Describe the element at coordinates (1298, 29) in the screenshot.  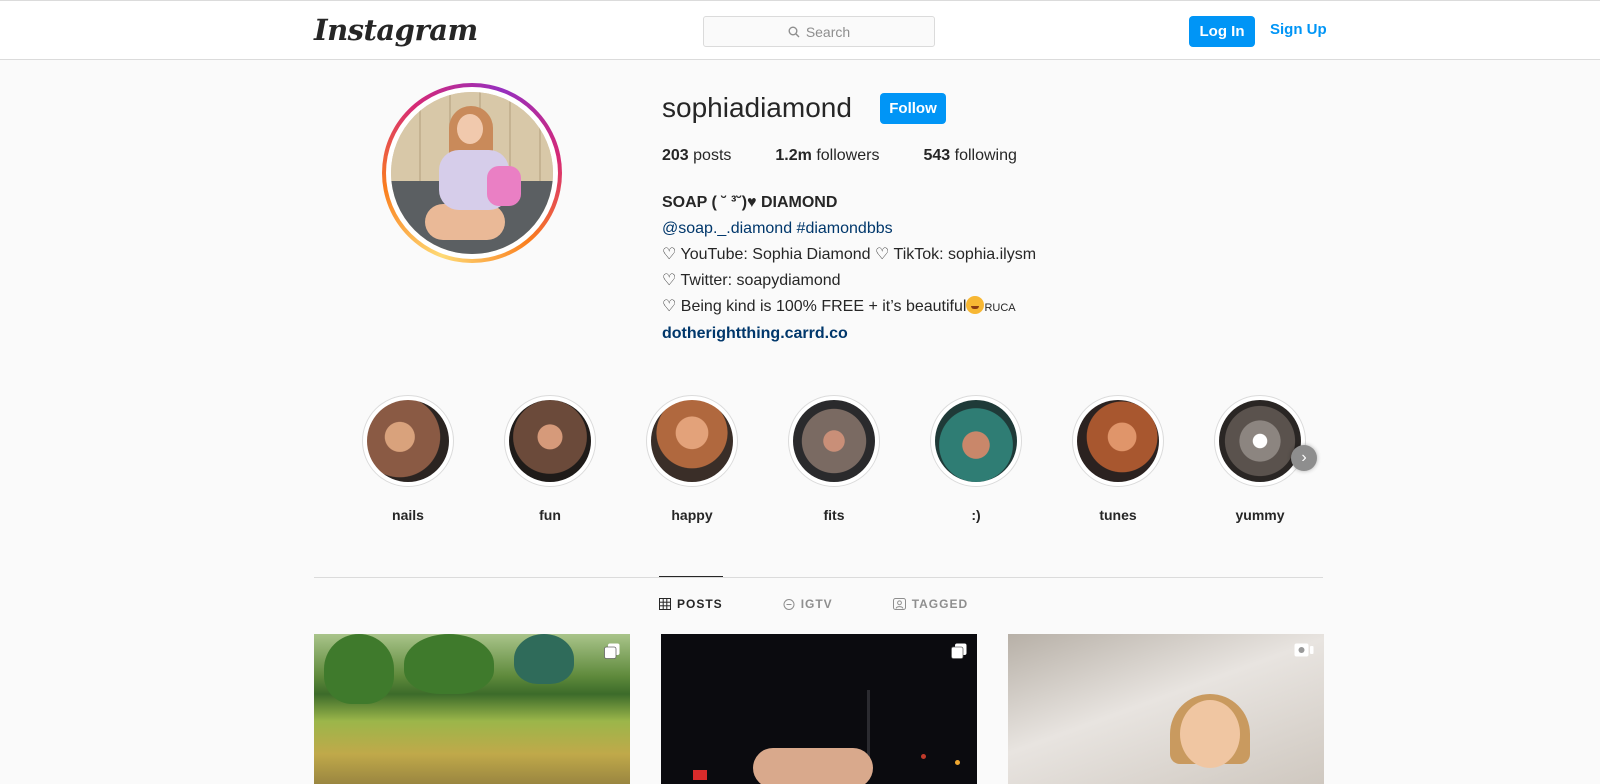
I see `signup-link: Sign Up` at that location.